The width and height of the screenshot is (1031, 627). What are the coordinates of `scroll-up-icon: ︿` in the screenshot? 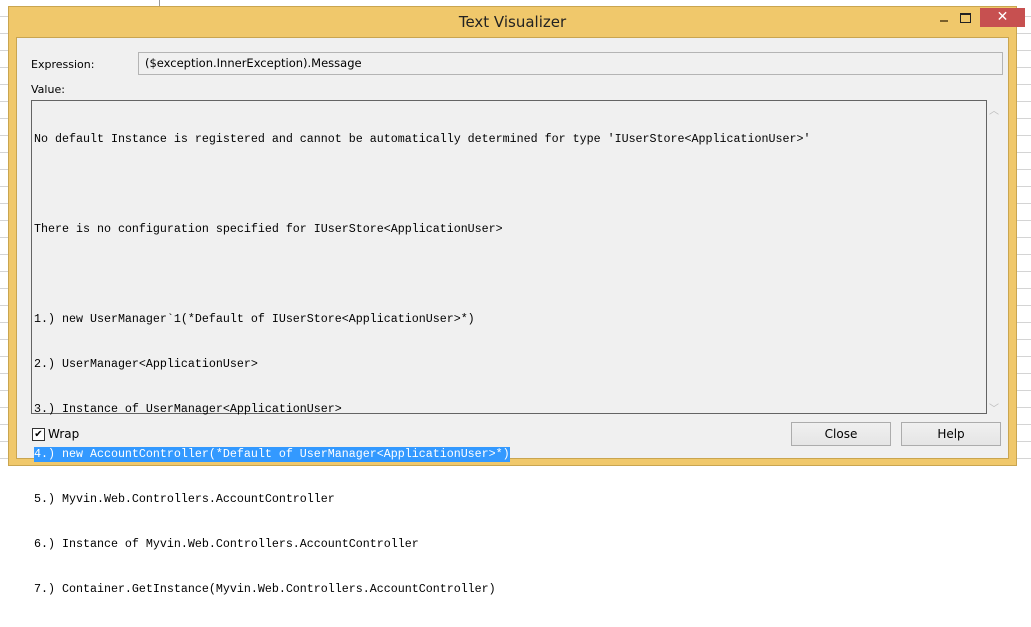 It's located at (994, 109).